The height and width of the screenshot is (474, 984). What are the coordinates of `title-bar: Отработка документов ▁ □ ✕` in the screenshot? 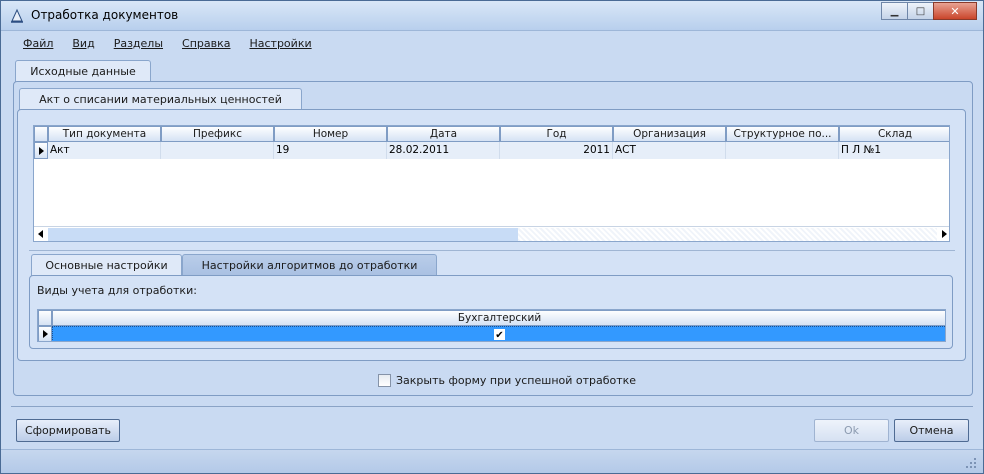 It's located at (492, 16).